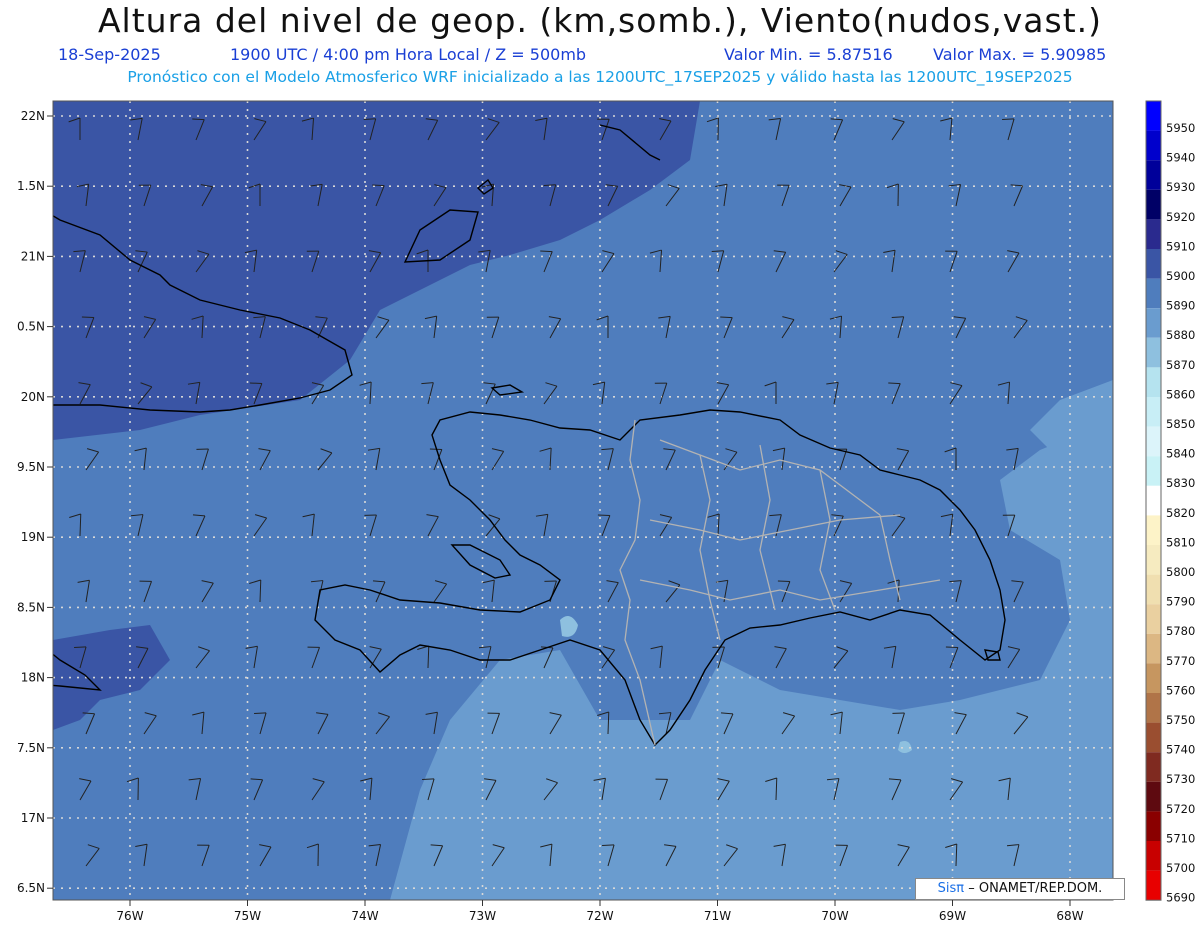  Describe the element at coordinates (1180, 365) in the screenshot. I see `colorbar-label: 5870` at that location.